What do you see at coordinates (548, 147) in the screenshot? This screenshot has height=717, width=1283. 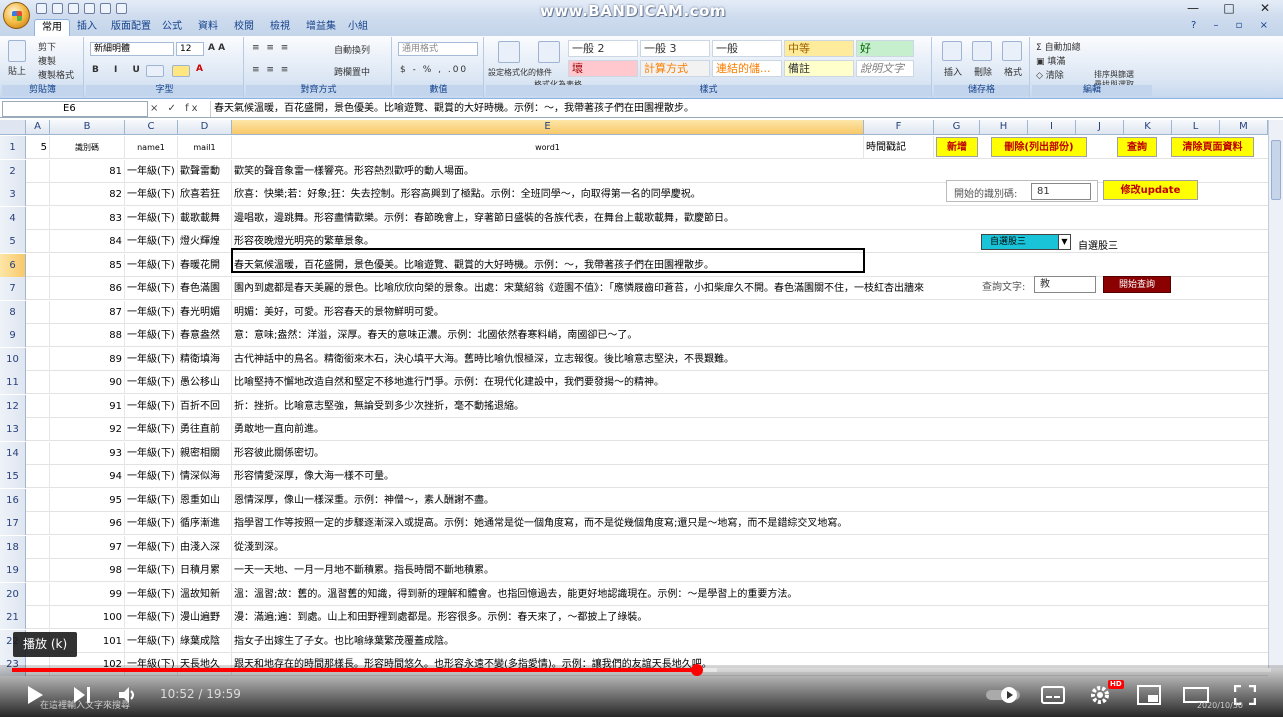 I see `header-word1: word1` at bounding box center [548, 147].